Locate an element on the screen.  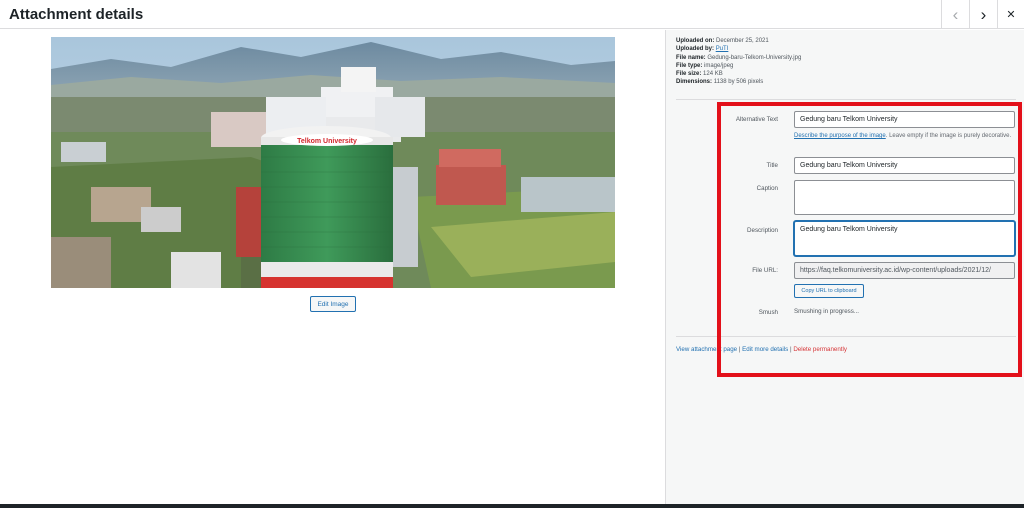
alt-text-label: Alternative Text is located at coordinates (756, 119).